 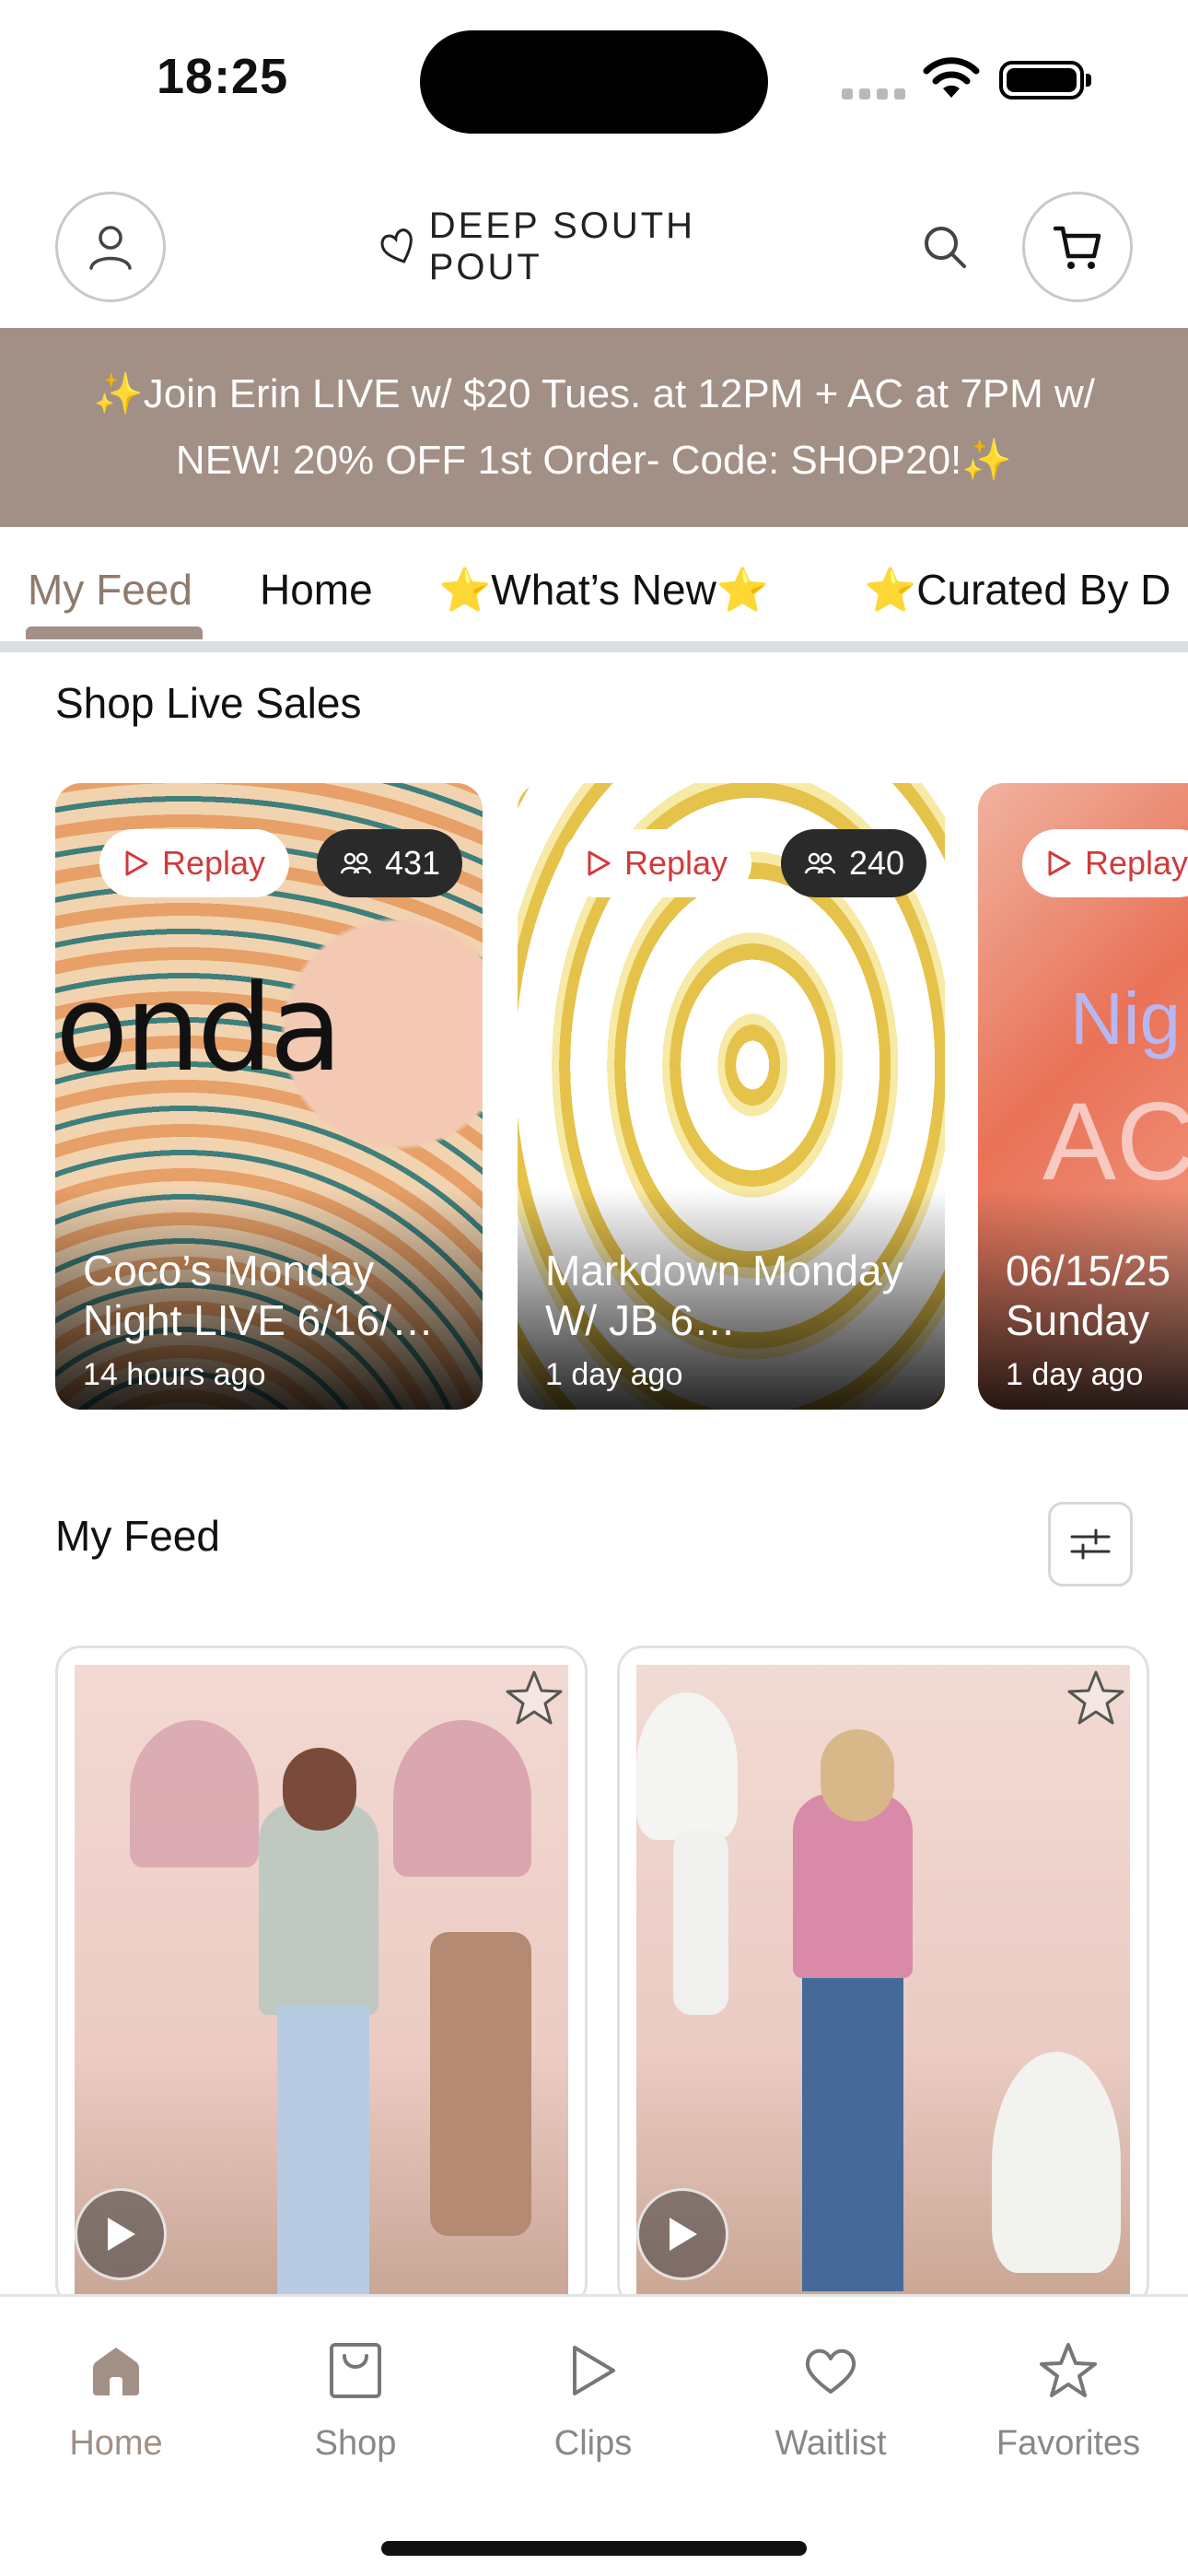 What do you see at coordinates (355, 2399) in the screenshot?
I see `nav-shop: Shop` at bounding box center [355, 2399].